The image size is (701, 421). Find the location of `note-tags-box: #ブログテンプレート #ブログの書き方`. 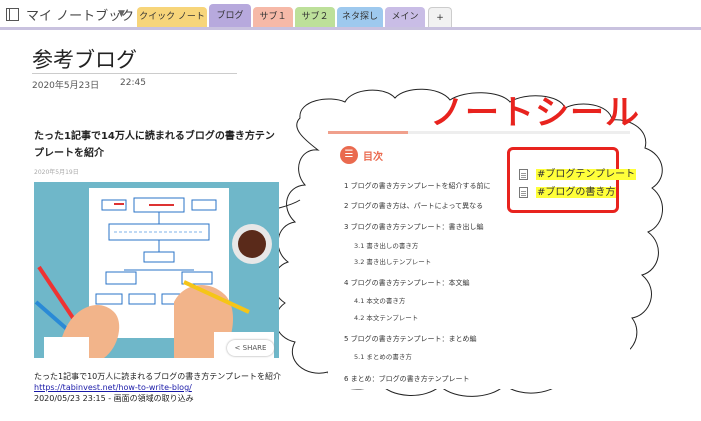

note-tags-box: #ブログテンプレート #ブログの書き方 is located at coordinates (572, 180).